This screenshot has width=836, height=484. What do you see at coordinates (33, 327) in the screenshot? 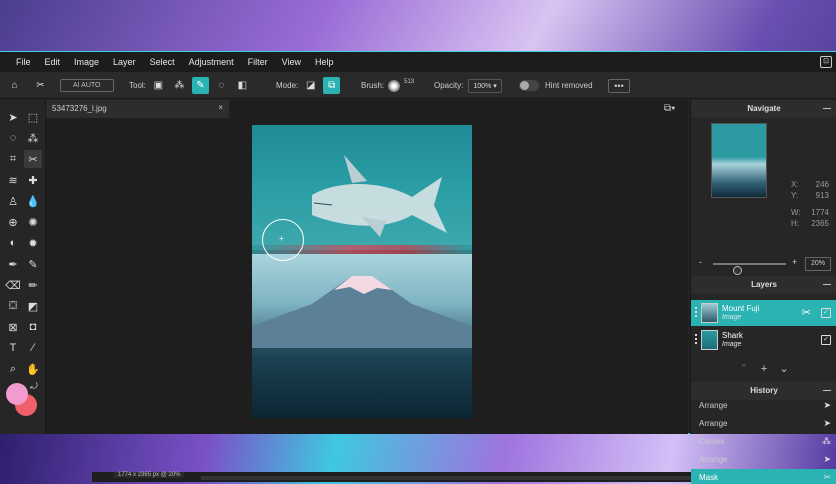
I see `shape-tool-icon: ◘` at bounding box center [33, 327].